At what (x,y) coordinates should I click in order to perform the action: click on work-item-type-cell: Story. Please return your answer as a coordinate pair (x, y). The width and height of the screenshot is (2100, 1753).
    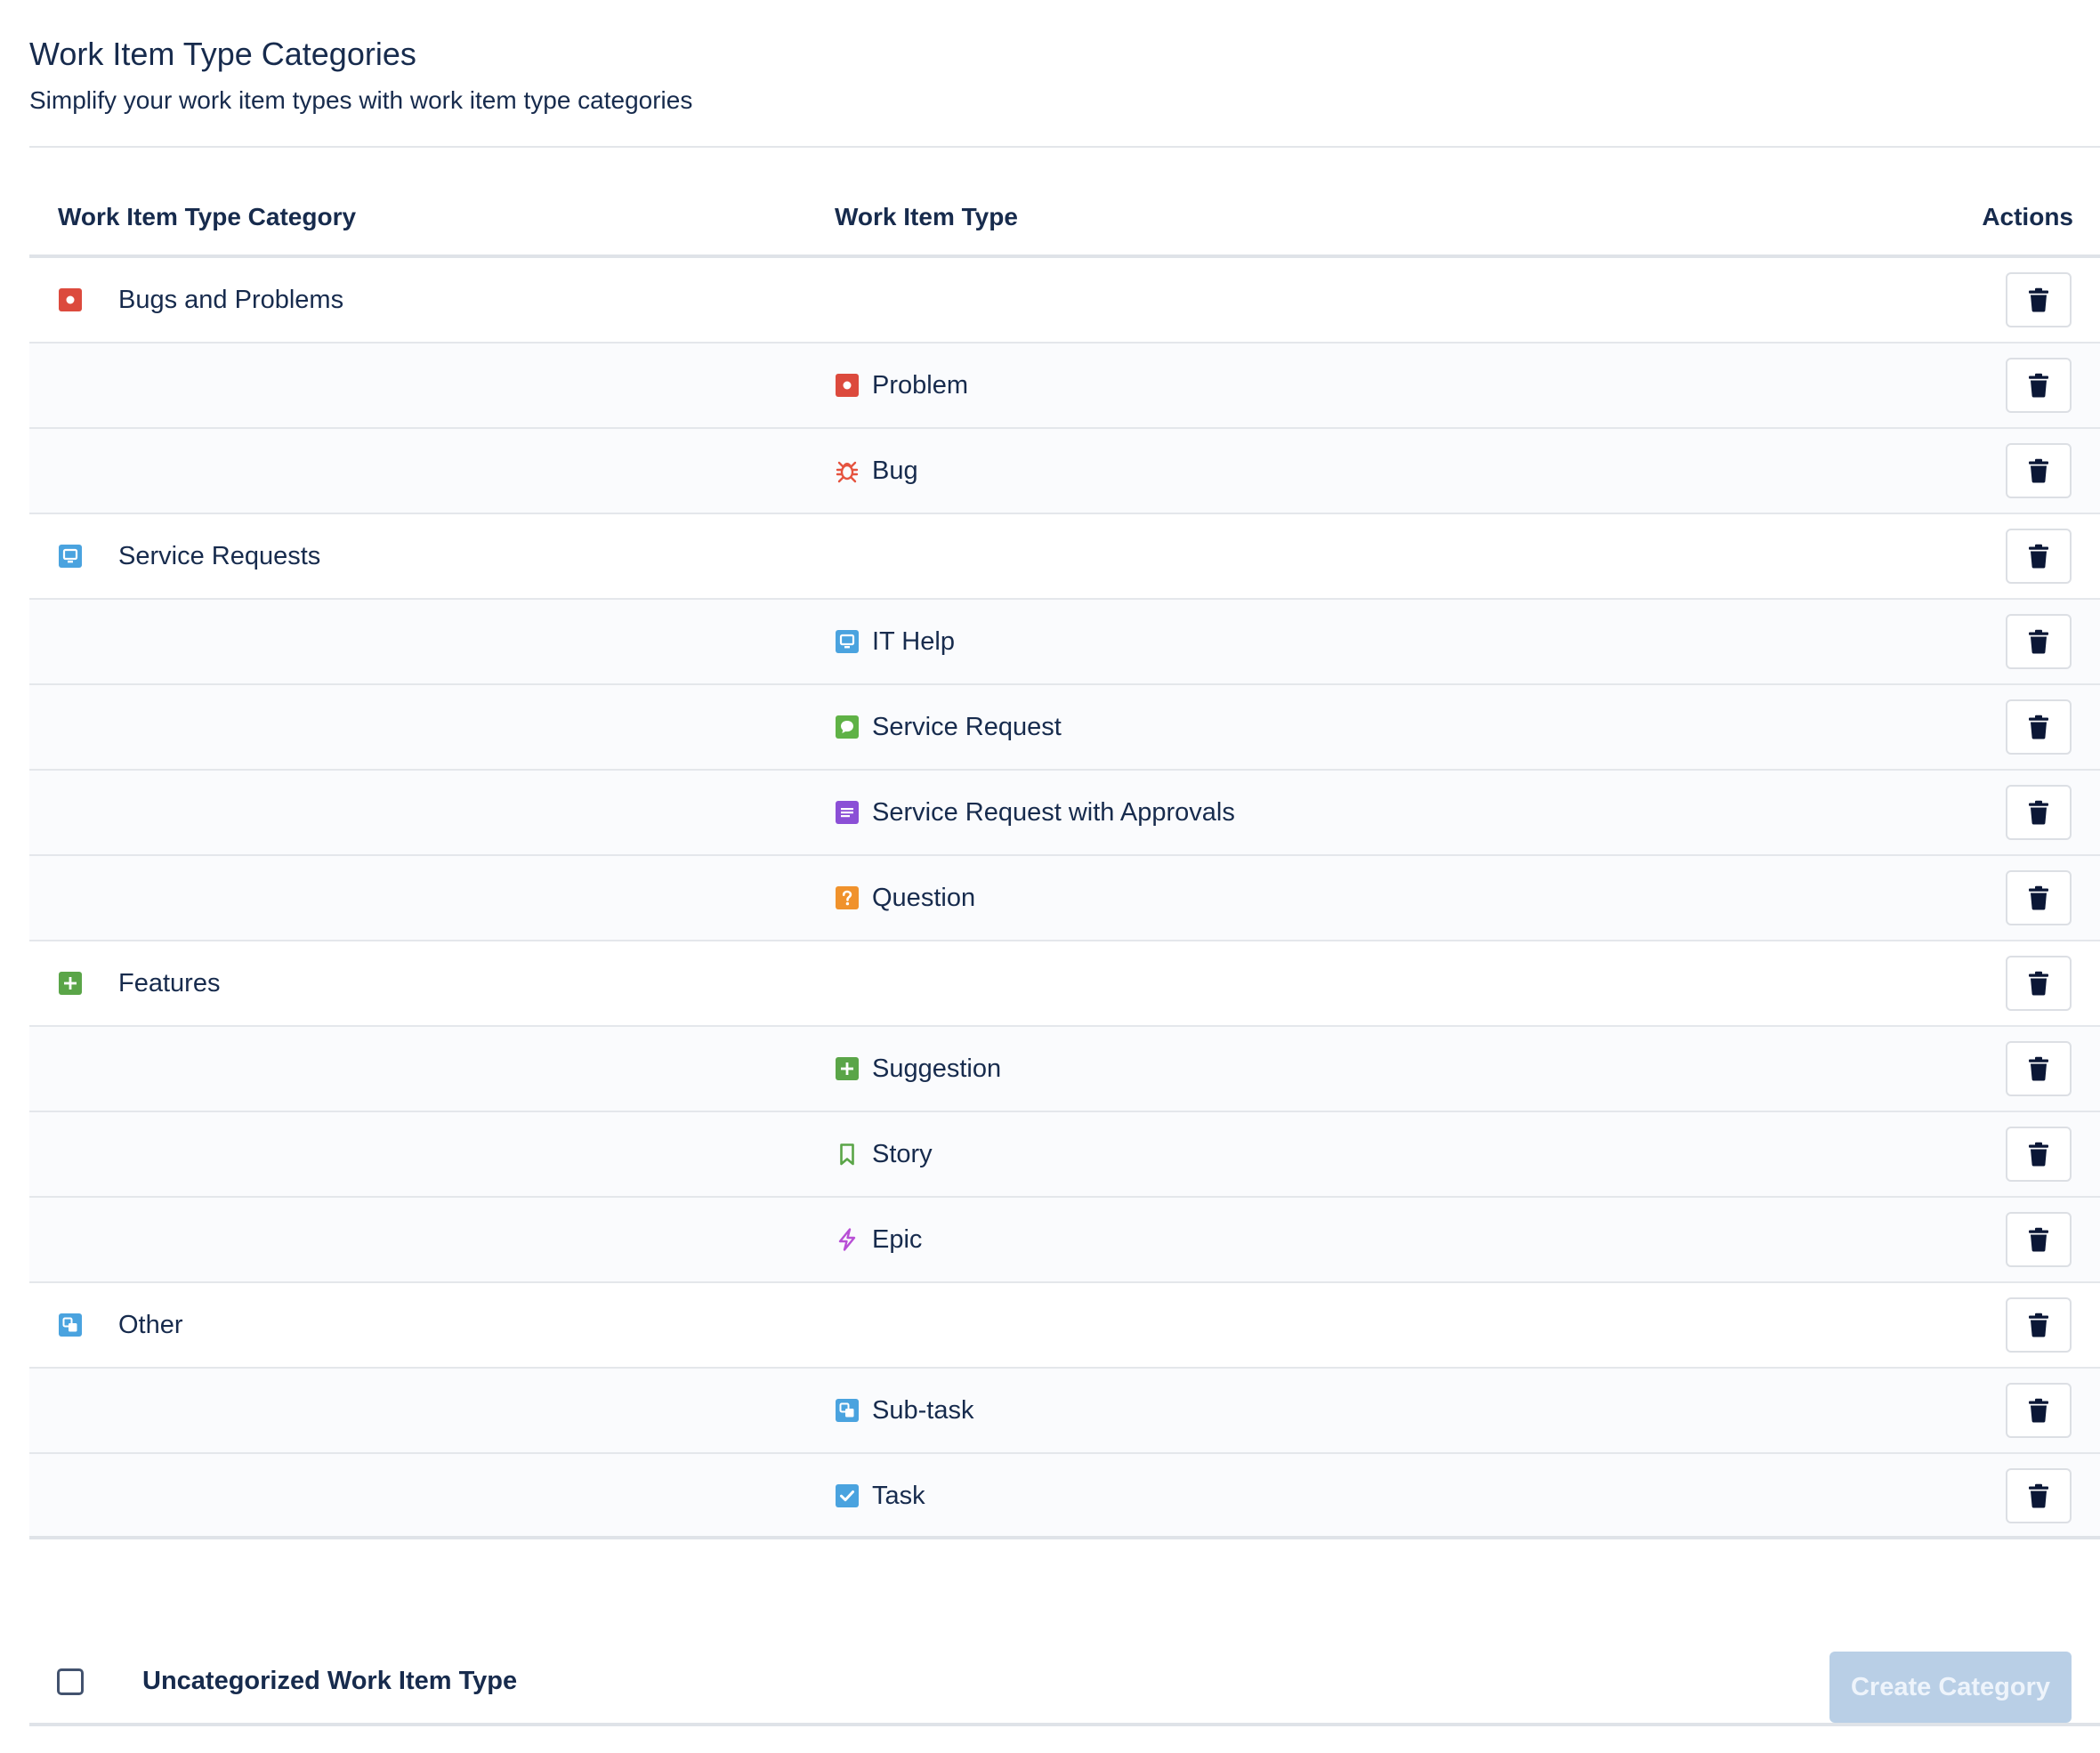
    Looking at the image, I should click on (884, 1154).